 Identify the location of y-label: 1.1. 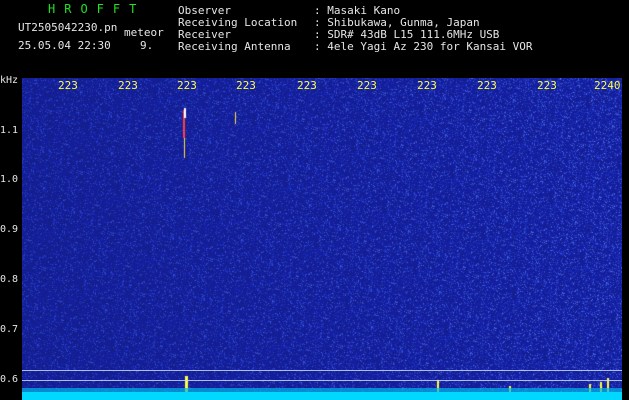
(9, 130).